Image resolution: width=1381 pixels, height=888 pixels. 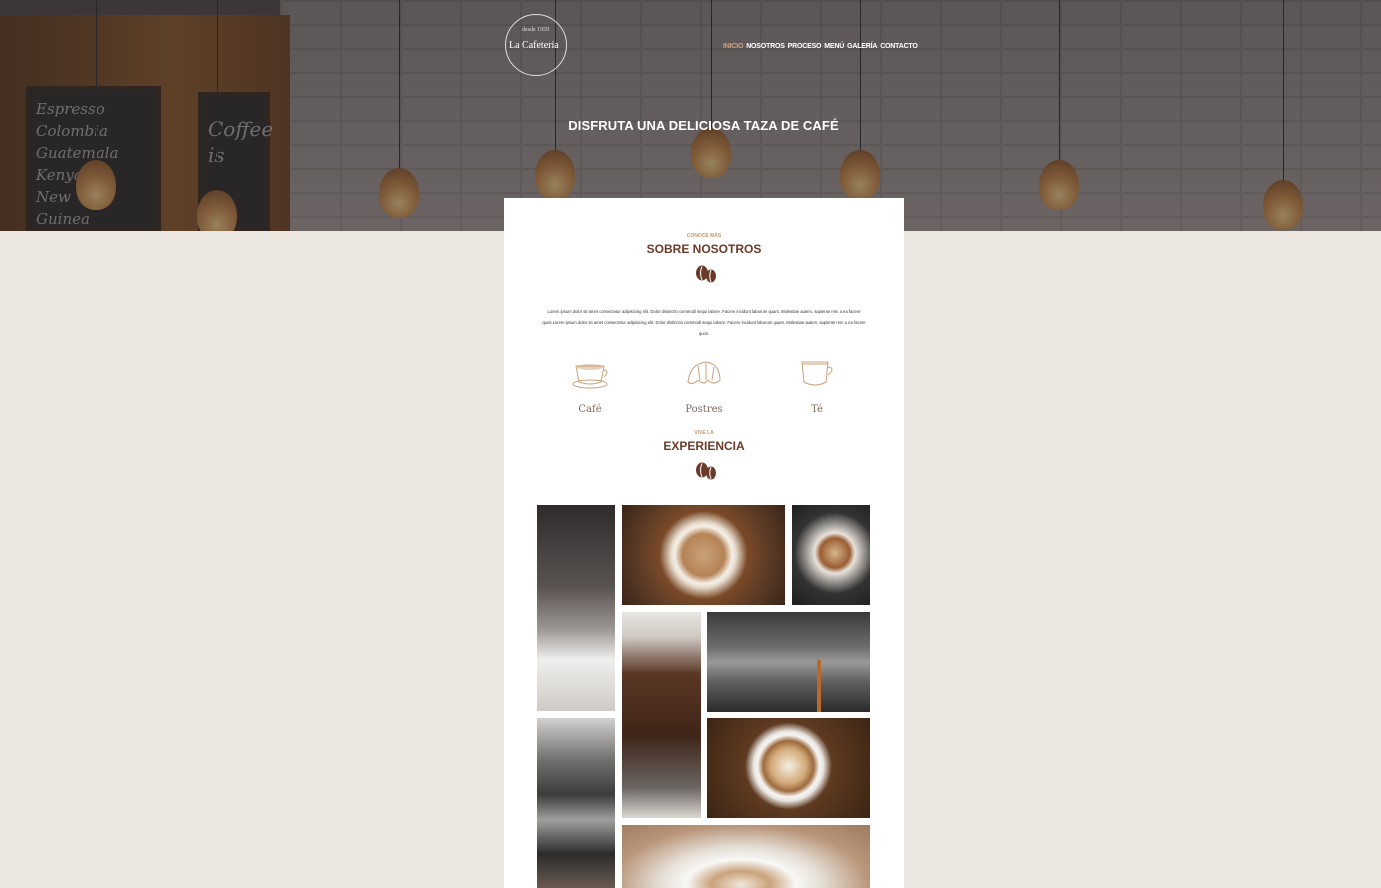 What do you see at coordinates (817, 373) in the screenshot?
I see `tea-cup-icon` at bounding box center [817, 373].